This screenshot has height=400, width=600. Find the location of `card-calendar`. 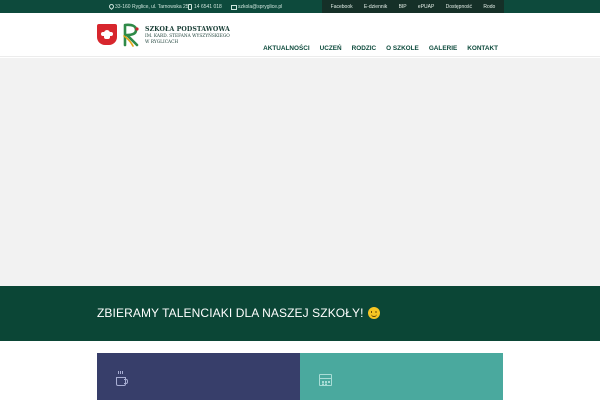

card-calendar is located at coordinates (401, 376).